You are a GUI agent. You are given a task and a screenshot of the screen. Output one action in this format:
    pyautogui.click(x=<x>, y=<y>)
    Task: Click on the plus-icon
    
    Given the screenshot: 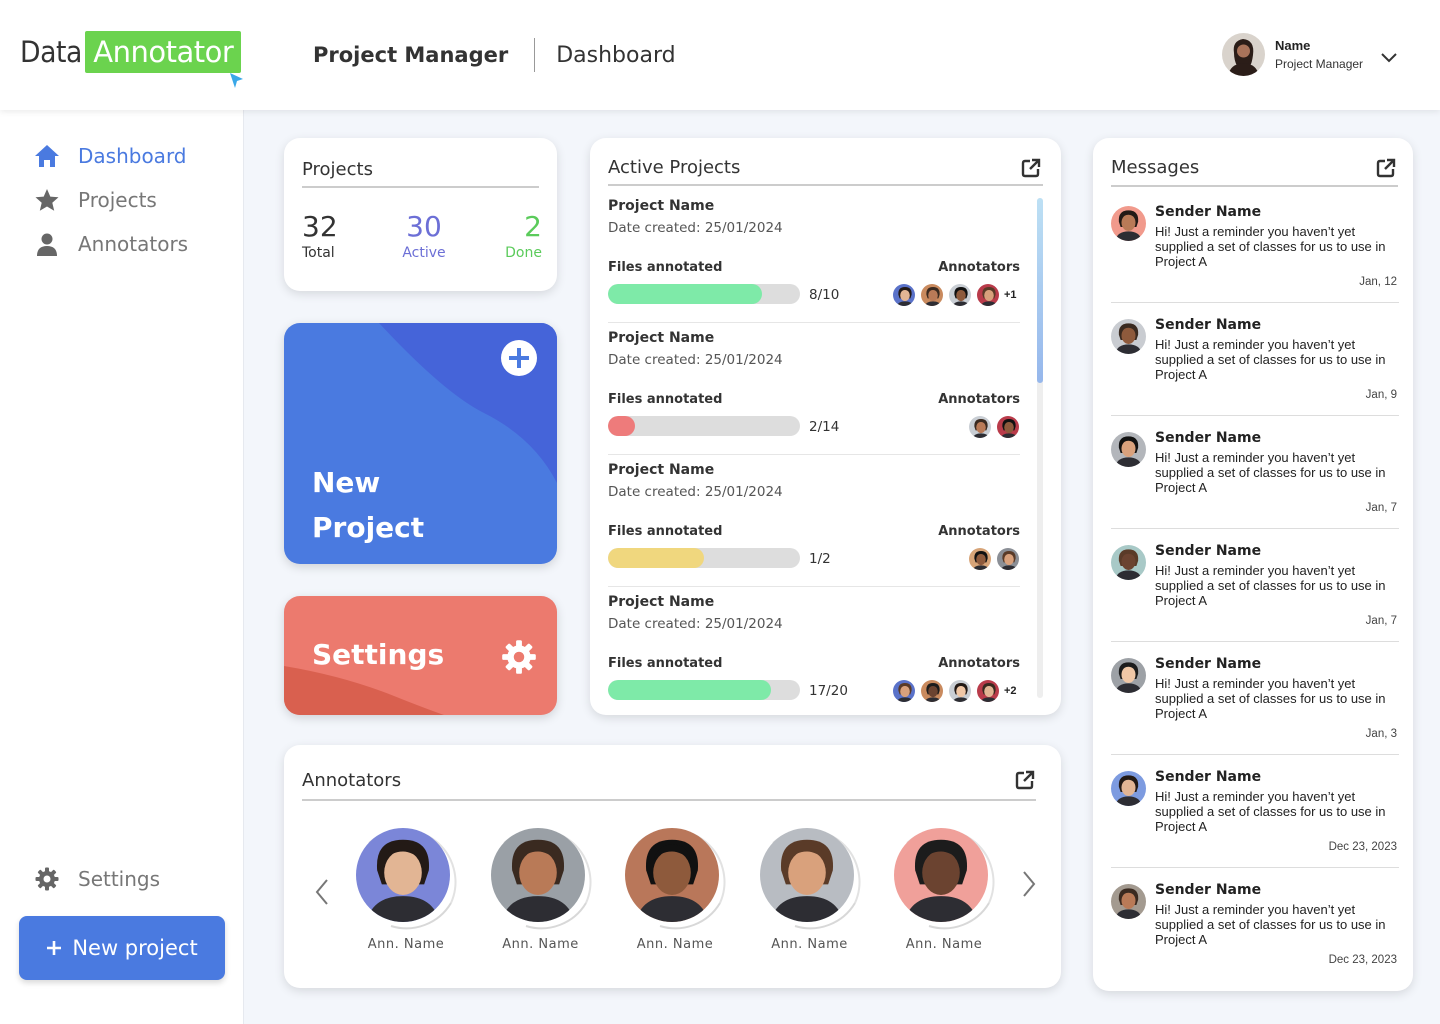 What is the action you would take?
    pyautogui.click(x=54, y=948)
    